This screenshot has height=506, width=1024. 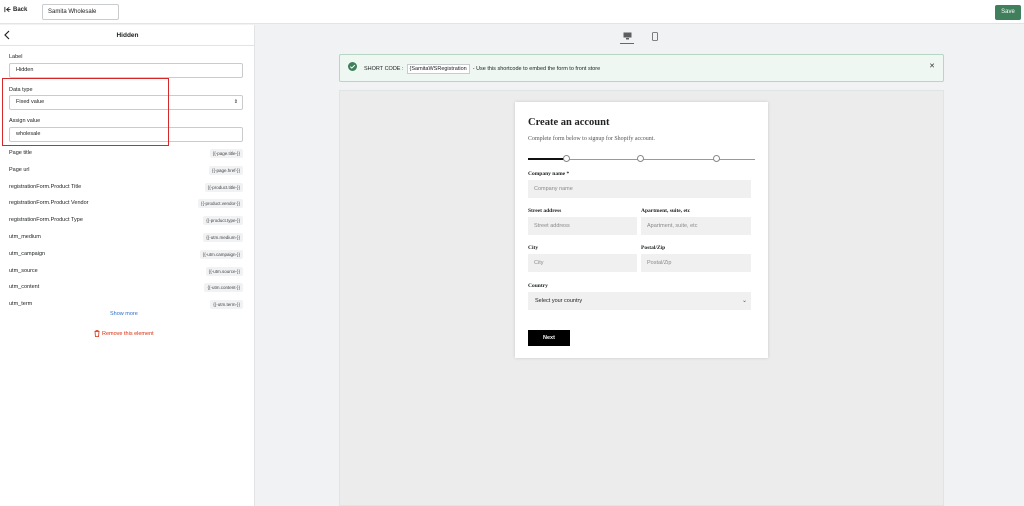 What do you see at coordinates (223, 288) in the screenshot?
I see `variable-token: {{-utm.content-}}` at bounding box center [223, 288].